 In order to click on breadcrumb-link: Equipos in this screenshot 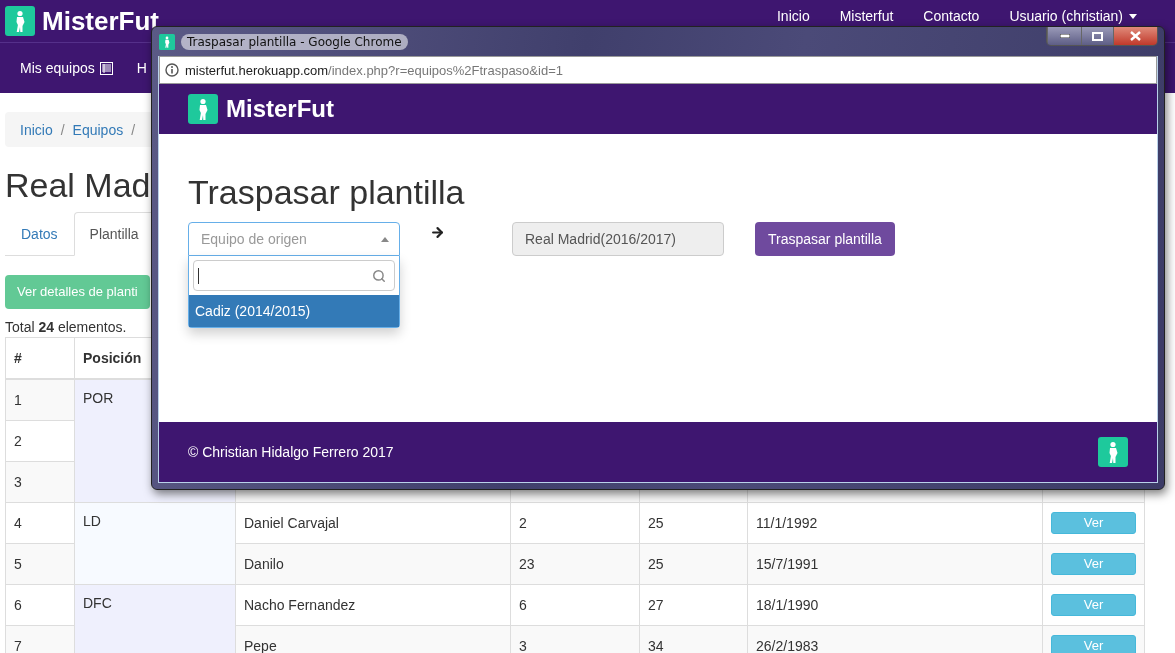, I will do `click(98, 129)`.